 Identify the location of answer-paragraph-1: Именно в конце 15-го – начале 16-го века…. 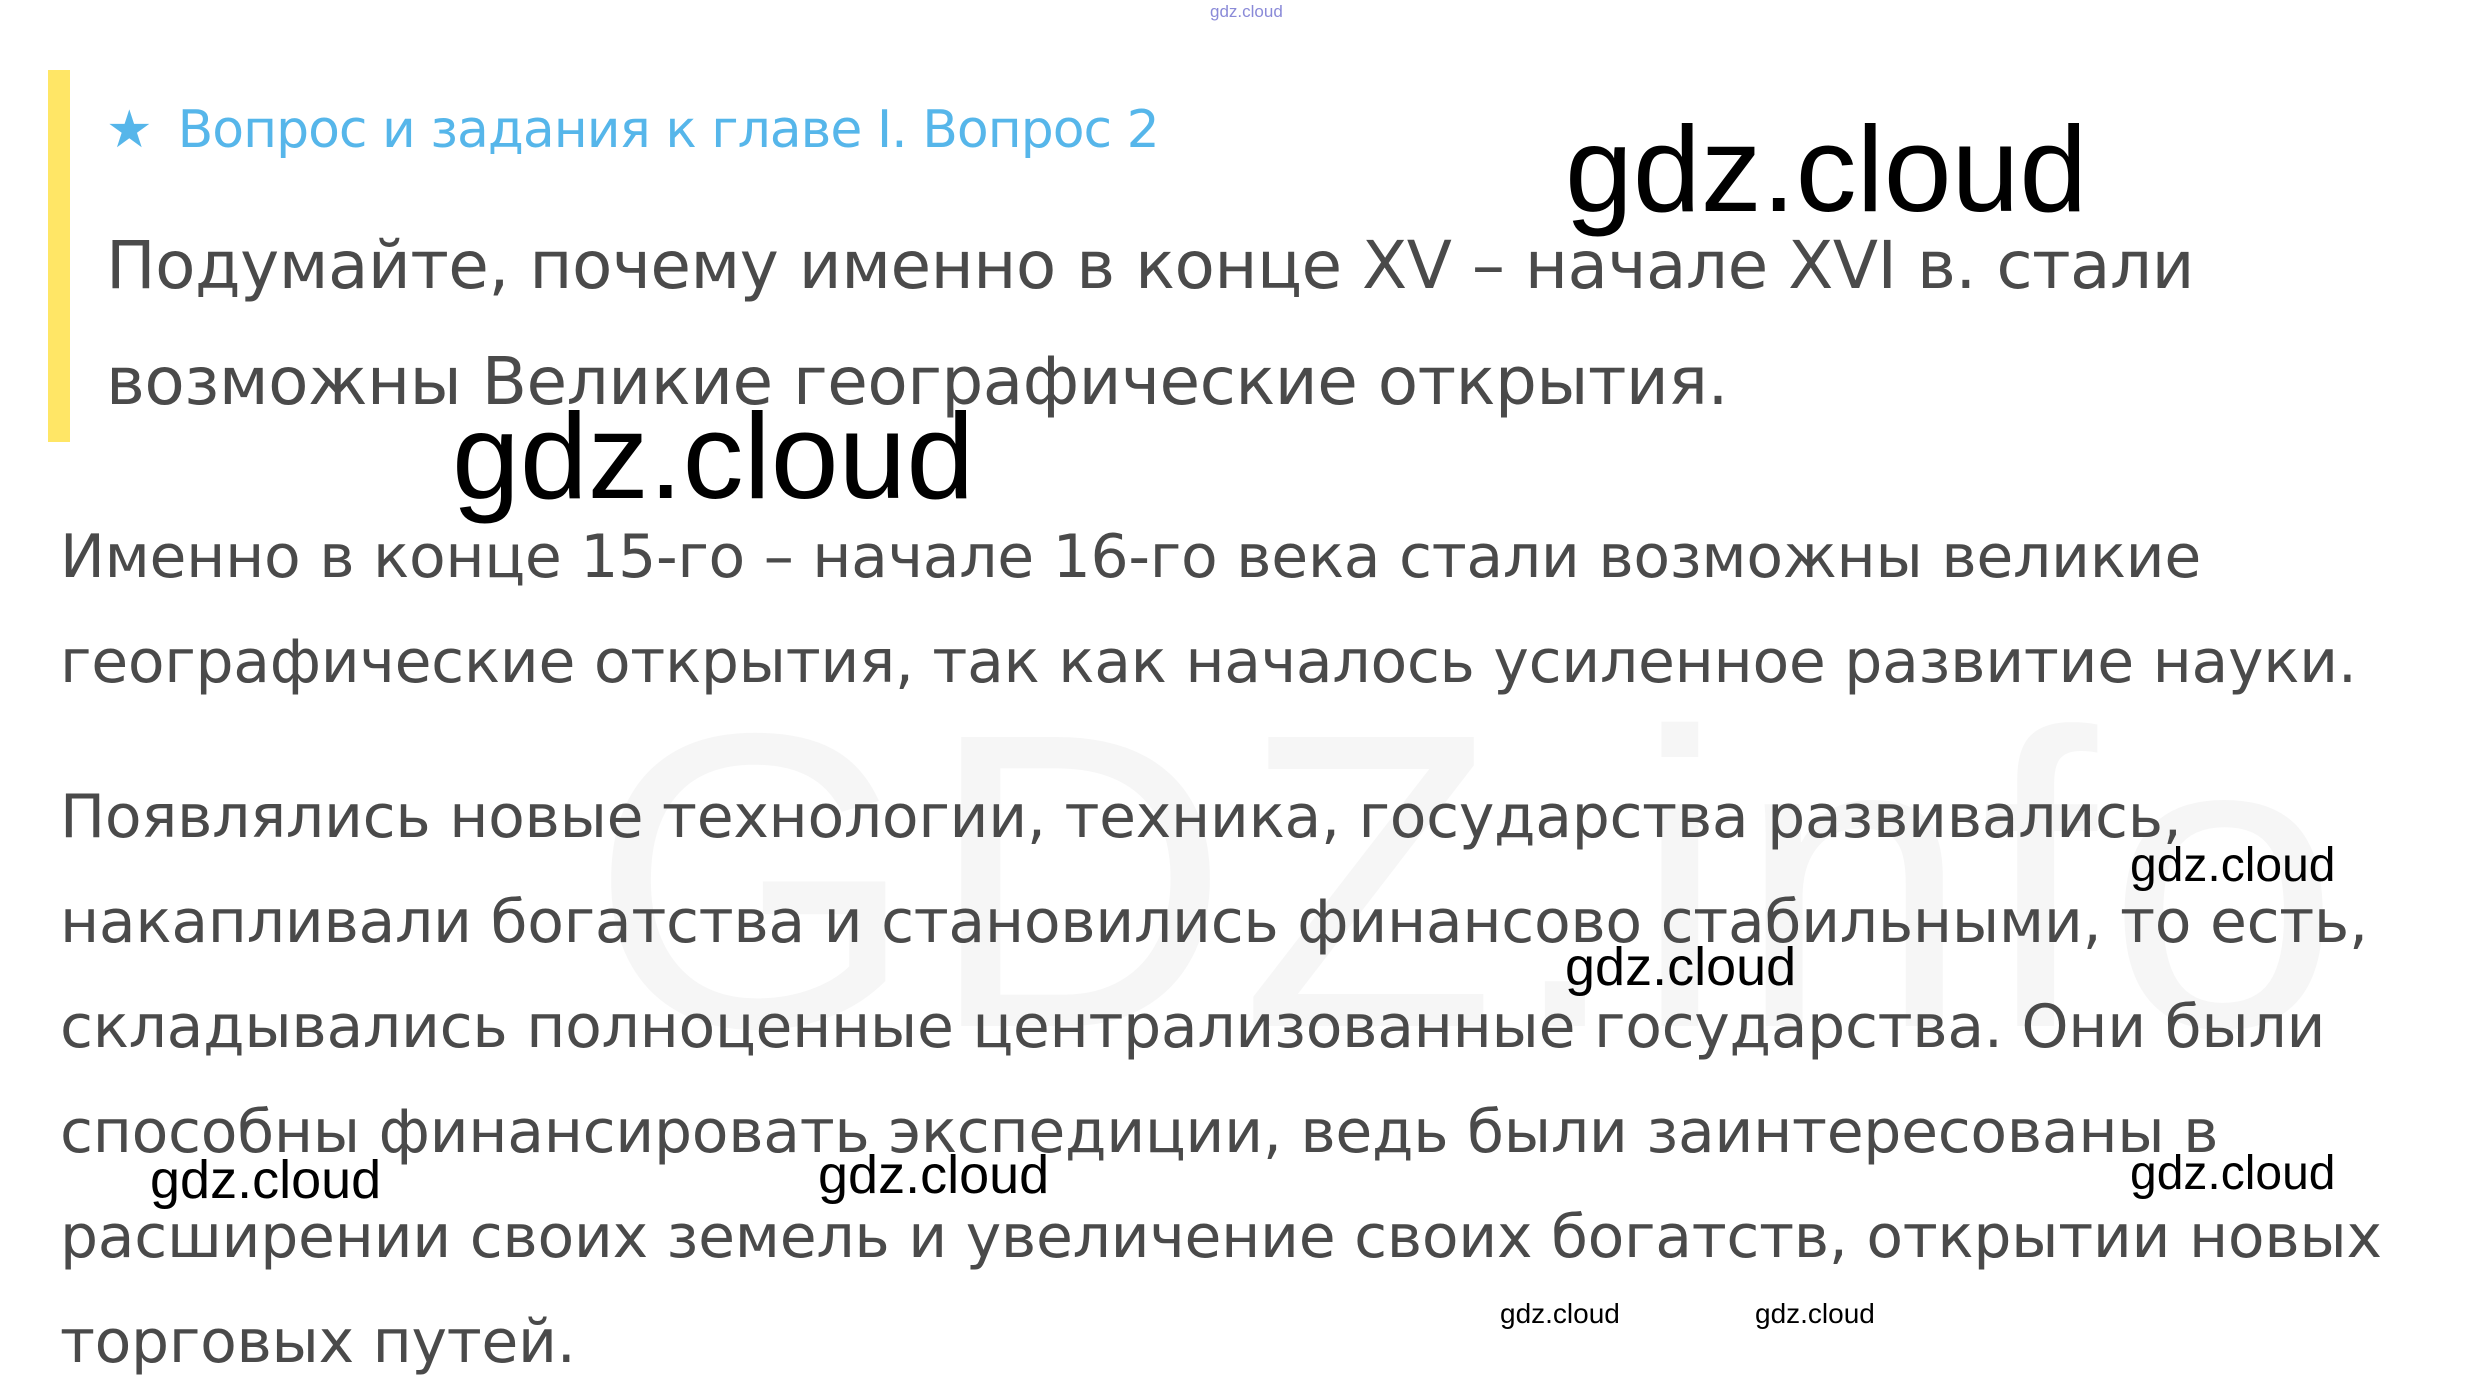
(1208, 609).